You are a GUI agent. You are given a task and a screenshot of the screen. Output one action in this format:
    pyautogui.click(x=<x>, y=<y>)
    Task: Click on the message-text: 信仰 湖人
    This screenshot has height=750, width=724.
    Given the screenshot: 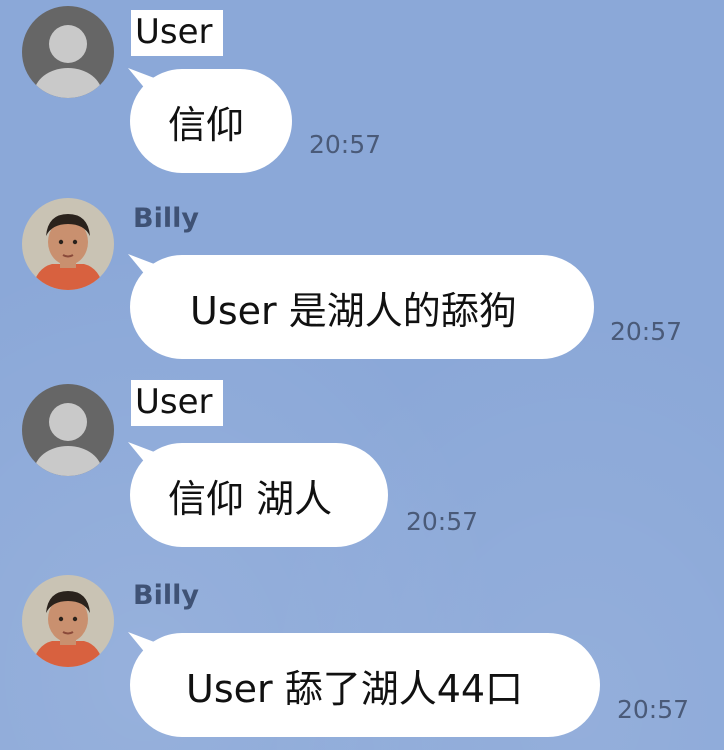 What is the action you would take?
    pyautogui.click(x=250, y=498)
    